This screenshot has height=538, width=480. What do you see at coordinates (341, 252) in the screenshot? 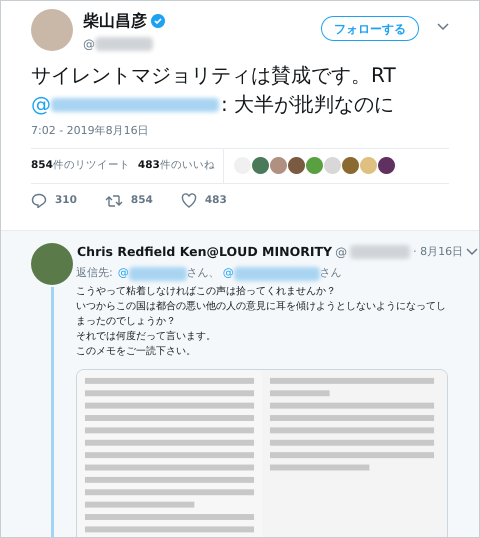
I see `reply-author-handle: @` at bounding box center [341, 252].